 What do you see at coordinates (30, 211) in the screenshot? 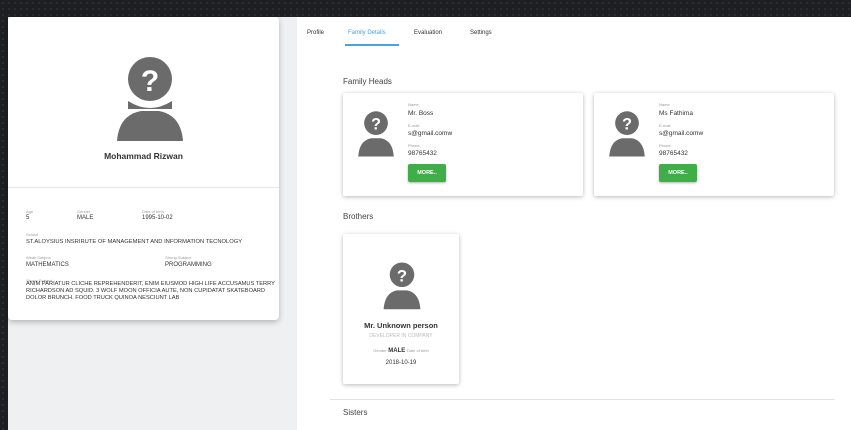
I see `age-label: Age` at bounding box center [30, 211].